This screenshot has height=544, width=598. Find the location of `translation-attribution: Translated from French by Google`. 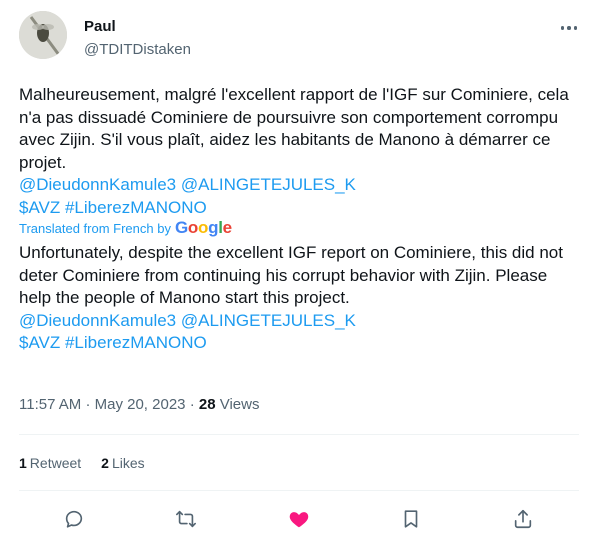

translation-attribution: Translated from French by Google is located at coordinates (125, 228).